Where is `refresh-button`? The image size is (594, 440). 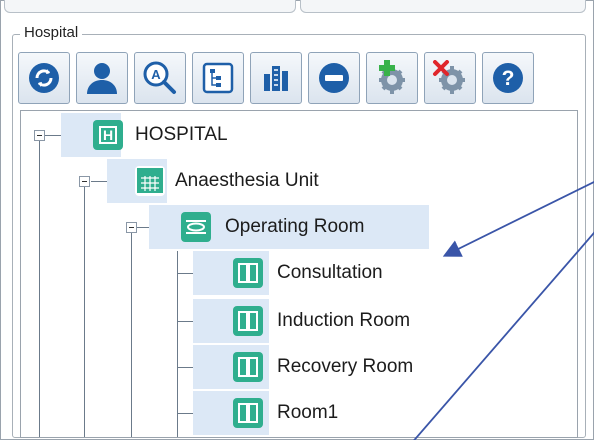
refresh-button is located at coordinates (44, 78).